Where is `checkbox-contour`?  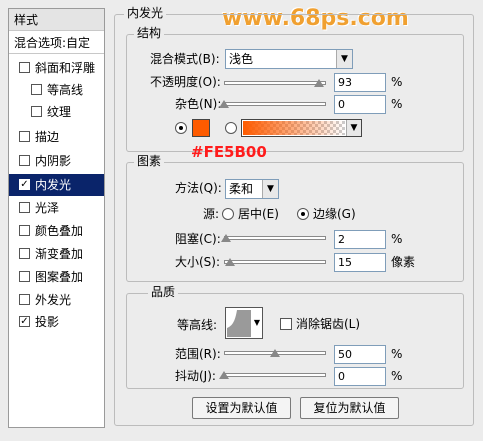
checkbox-contour is located at coordinates (36, 89).